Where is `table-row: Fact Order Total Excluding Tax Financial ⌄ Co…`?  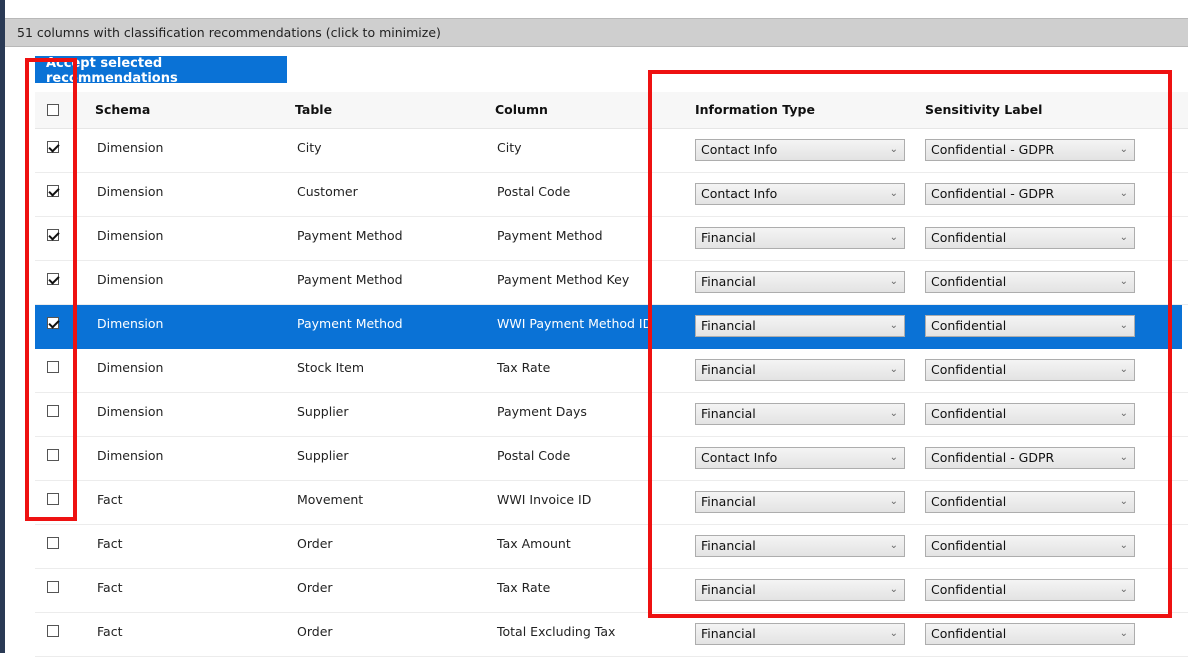 table-row: Fact Order Total Excluding Tax Financial ⌄ Co… is located at coordinates (611, 635).